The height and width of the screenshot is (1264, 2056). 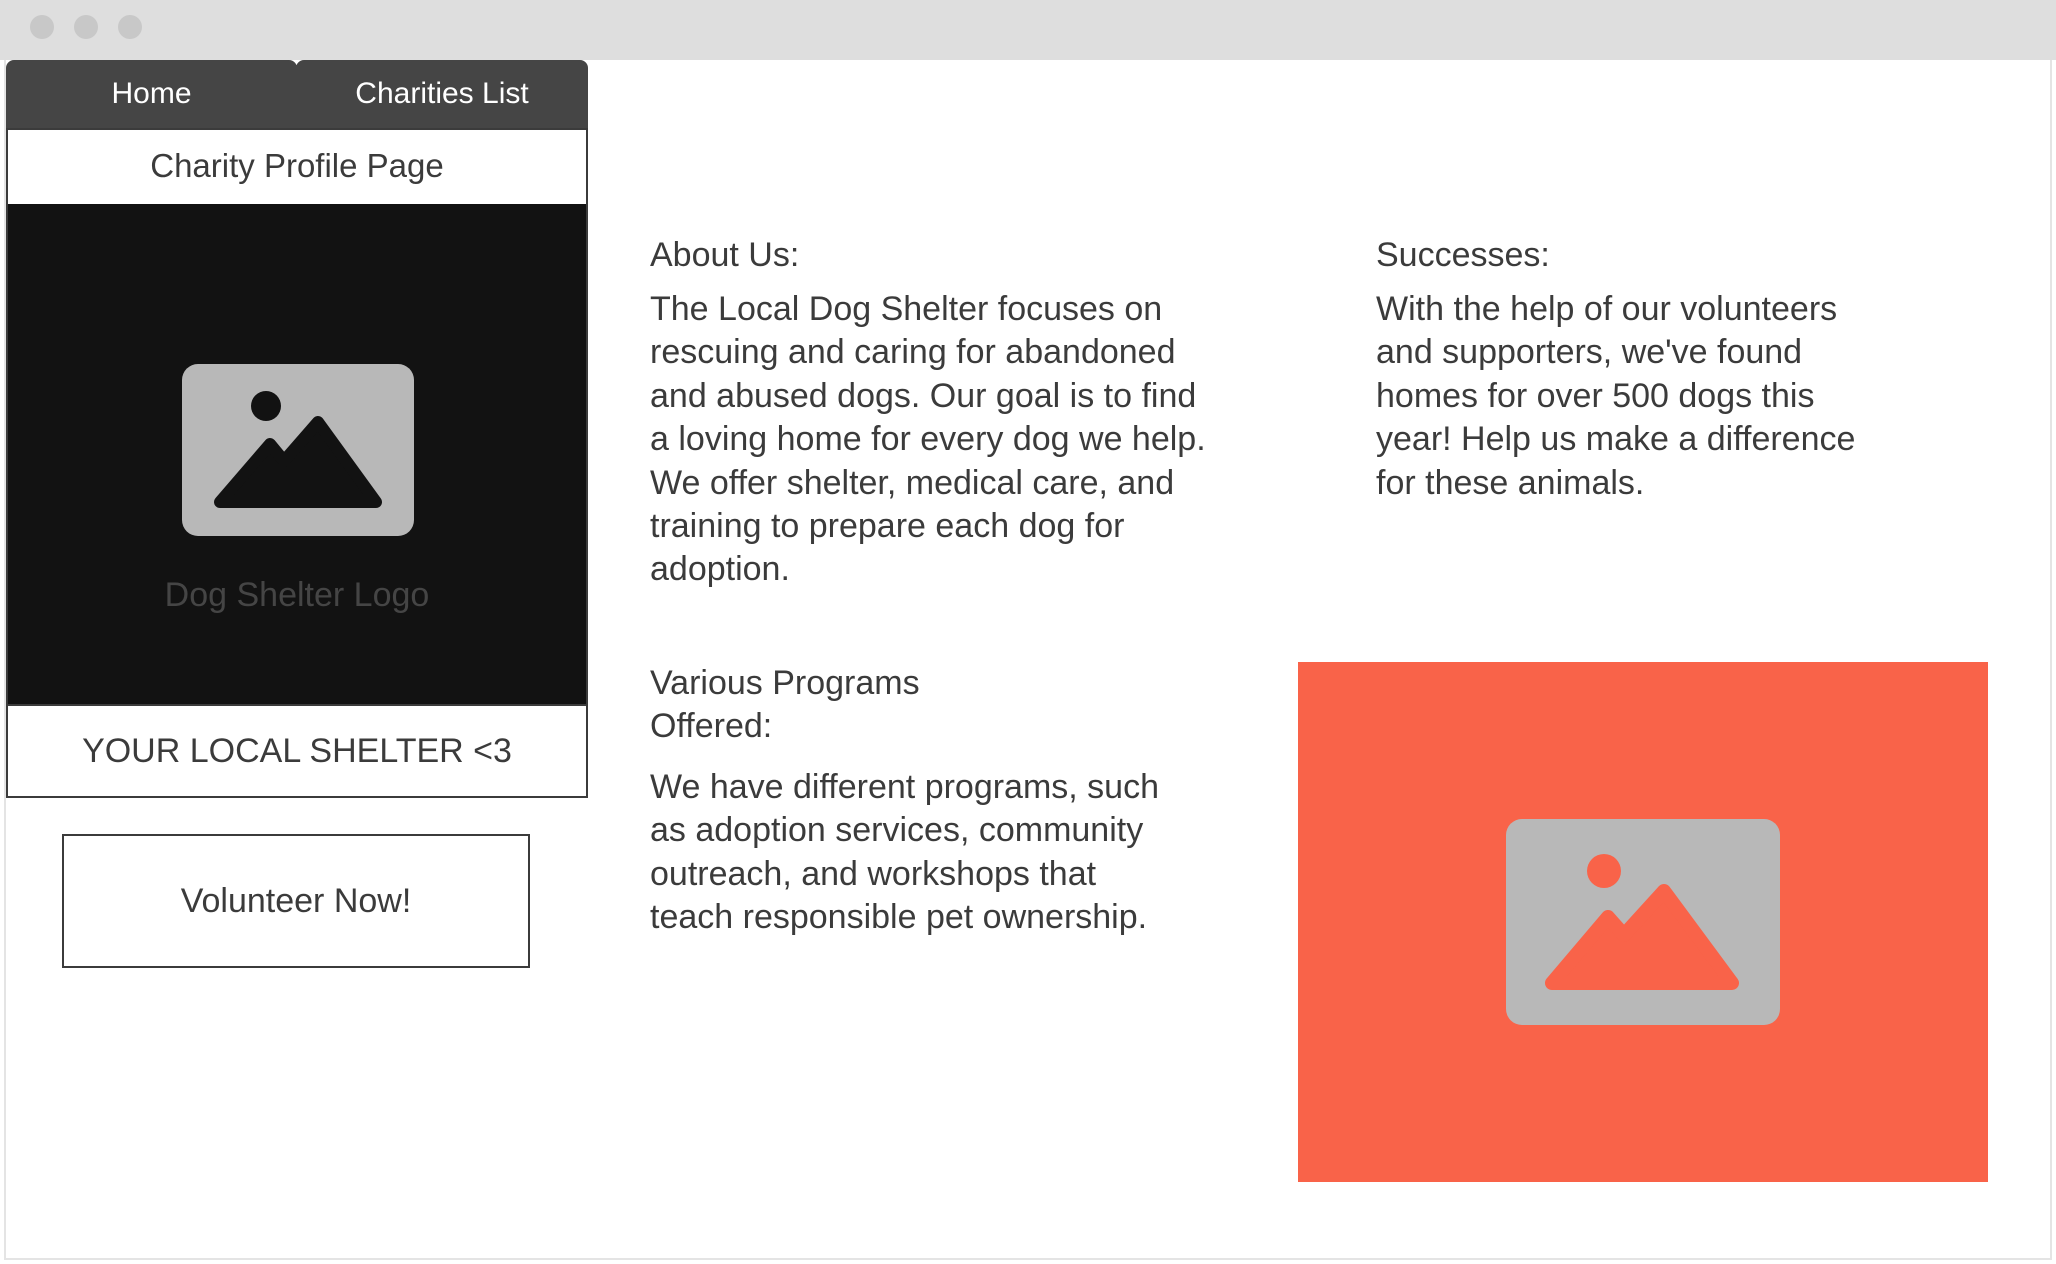 I want to click on tab-charities-list-label: Charities List, so click(x=442, y=93).